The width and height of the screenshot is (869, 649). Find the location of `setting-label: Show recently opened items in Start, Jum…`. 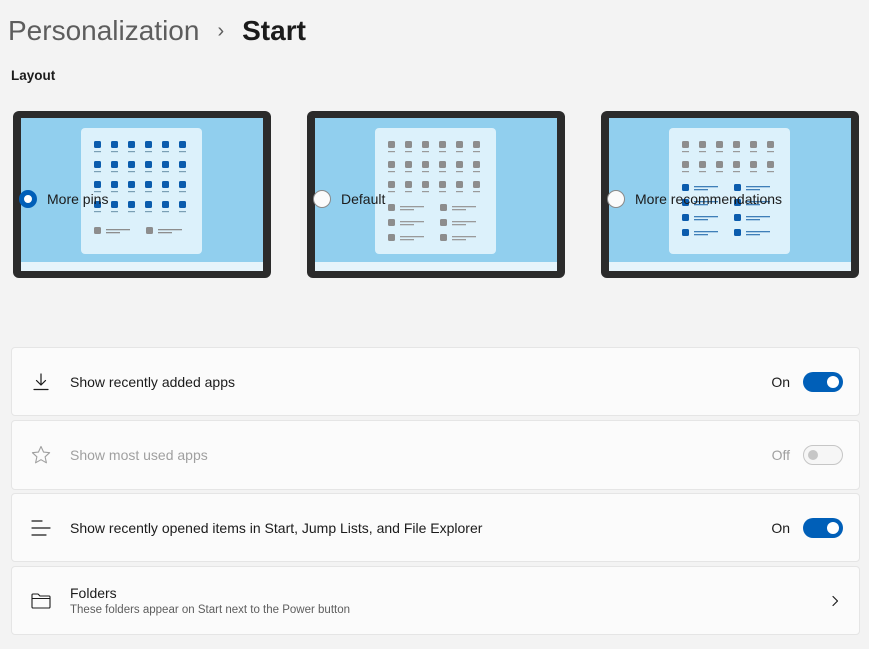

setting-label: Show recently opened items in Start, Jum… is located at coordinates (276, 527).